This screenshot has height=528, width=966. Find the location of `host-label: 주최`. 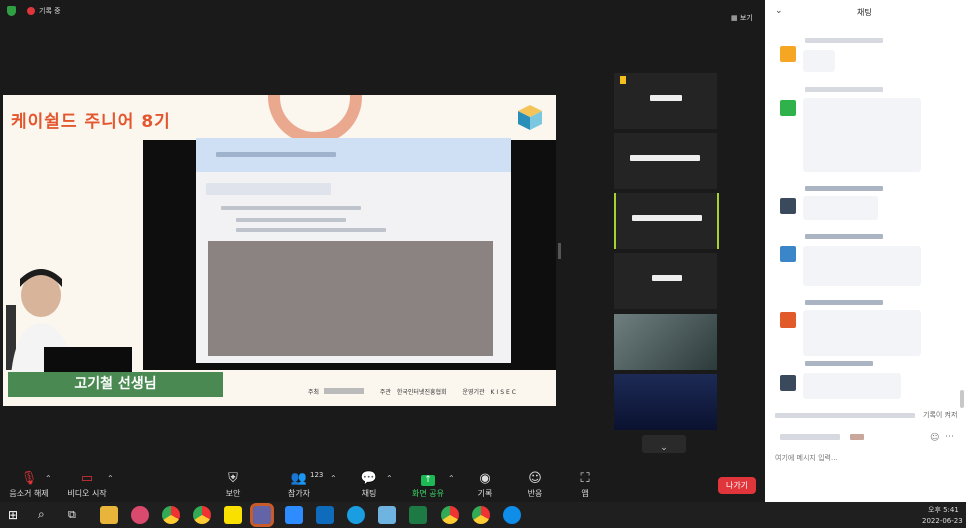

host-label: 주최 is located at coordinates (314, 392).